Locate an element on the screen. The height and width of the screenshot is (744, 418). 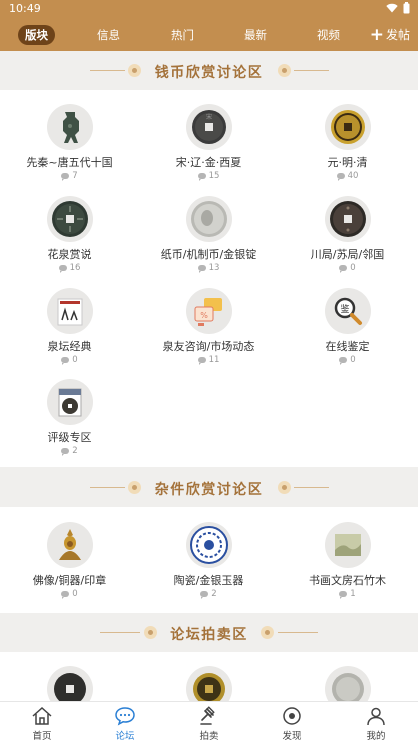
section-header-auction: 论坛拍卖区 is located at coordinates (209, 632).